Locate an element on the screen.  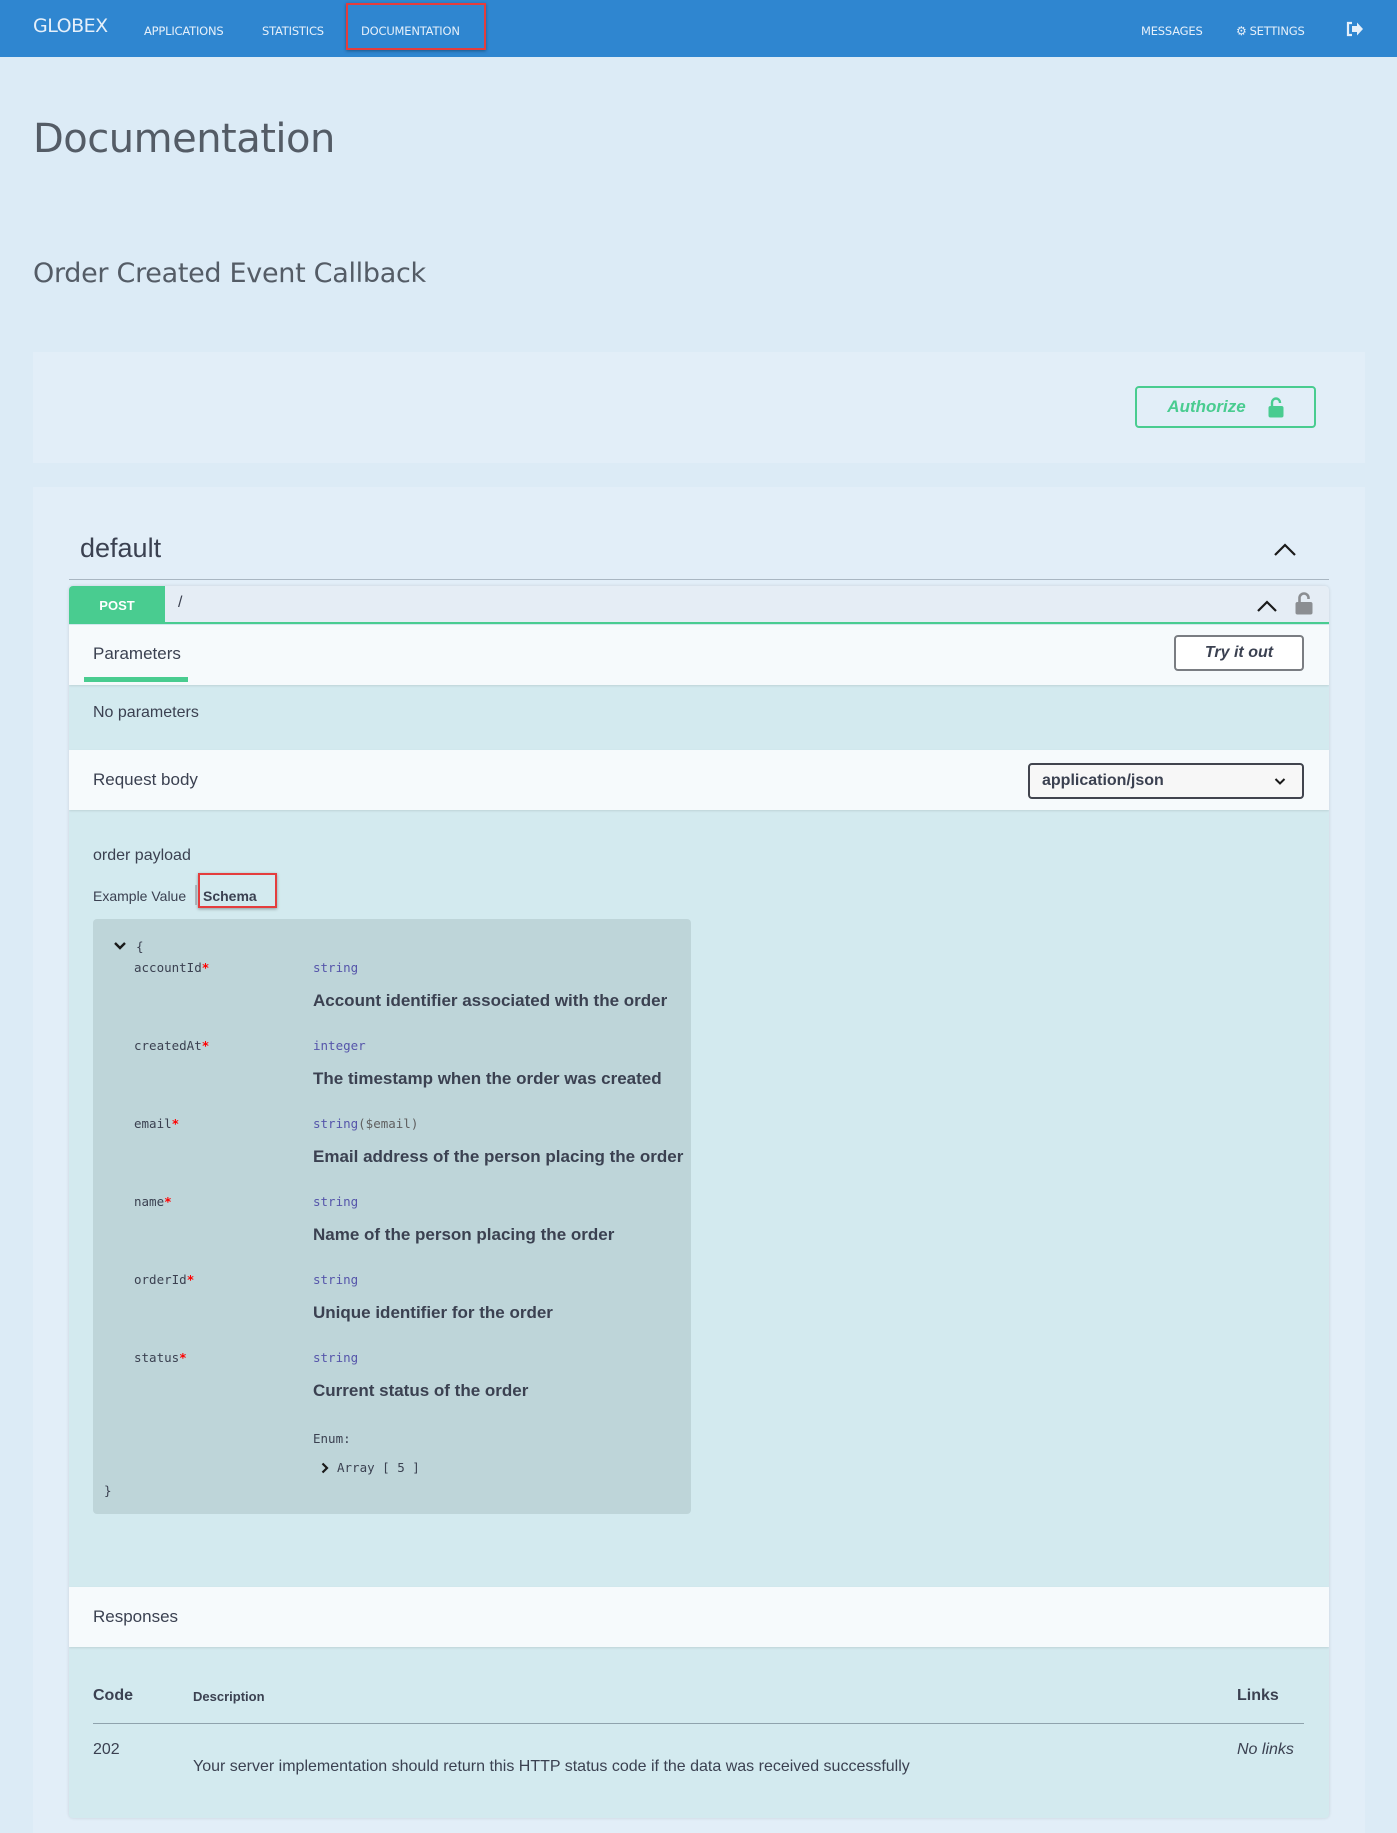
content-type-value: application/json is located at coordinates (1103, 780).